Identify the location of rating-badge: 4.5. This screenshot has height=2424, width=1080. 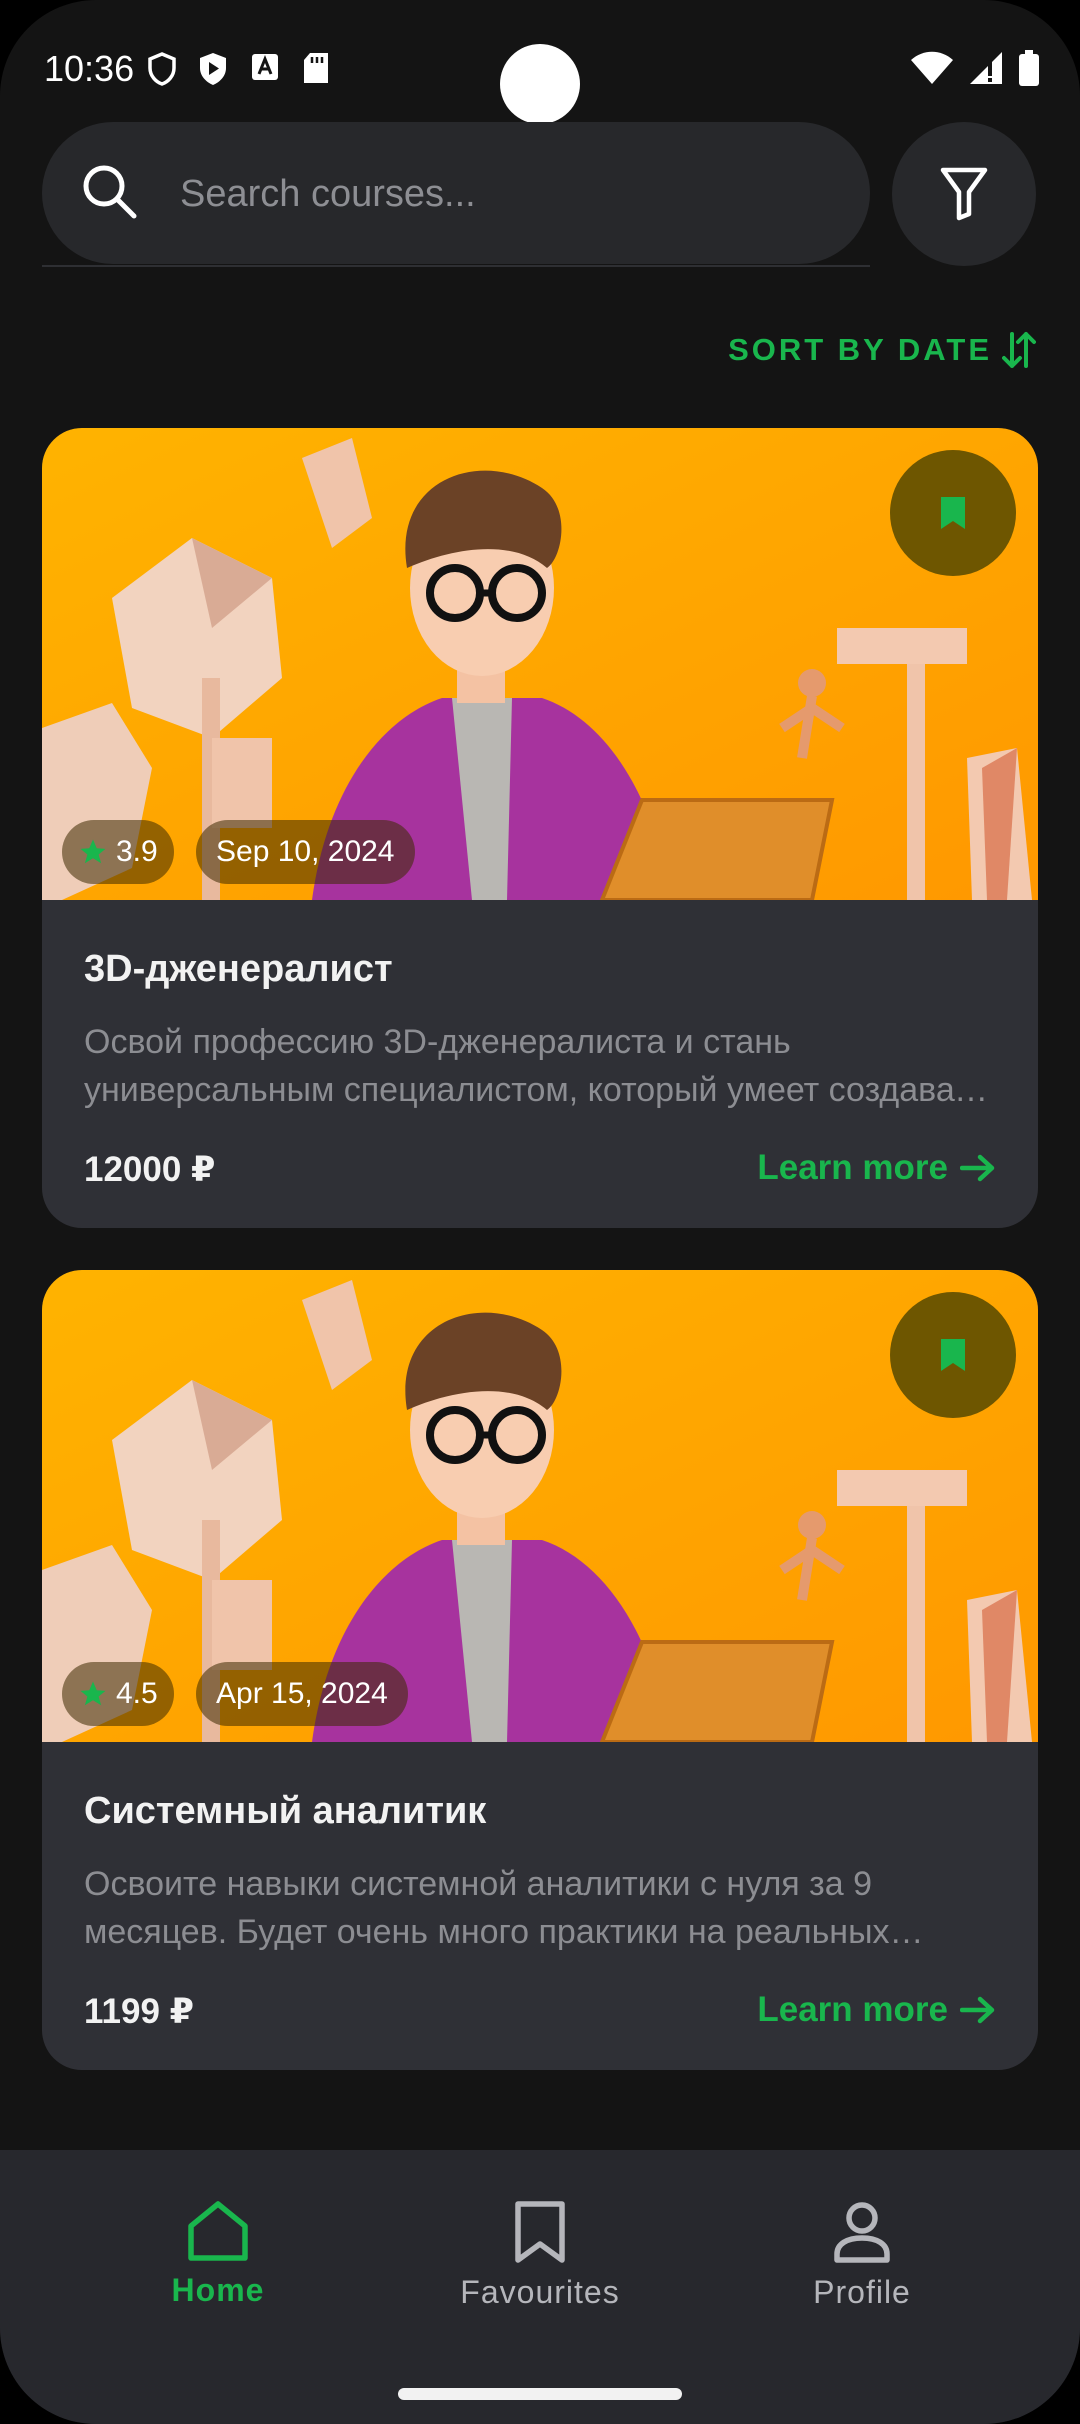
(118, 1694).